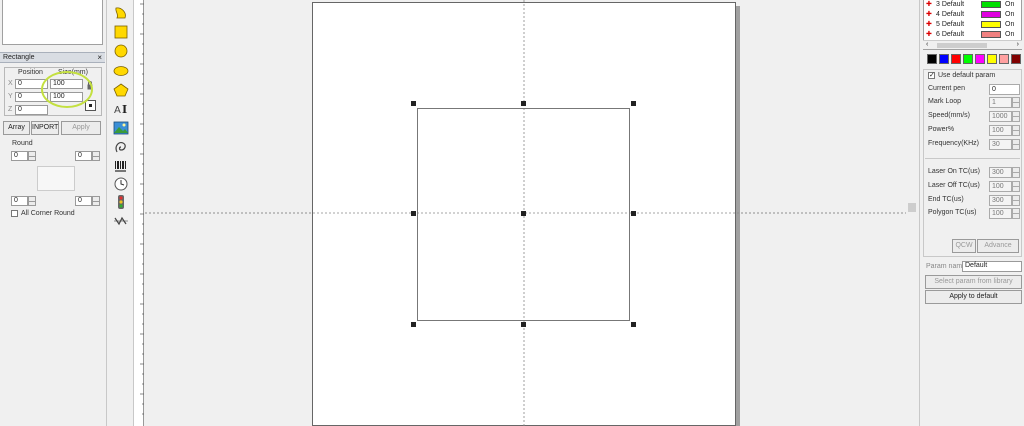 Image resolution: width=1024 pixels, height=426 pixels. I want to click on qcw-button: QCW, so click(964, 246).